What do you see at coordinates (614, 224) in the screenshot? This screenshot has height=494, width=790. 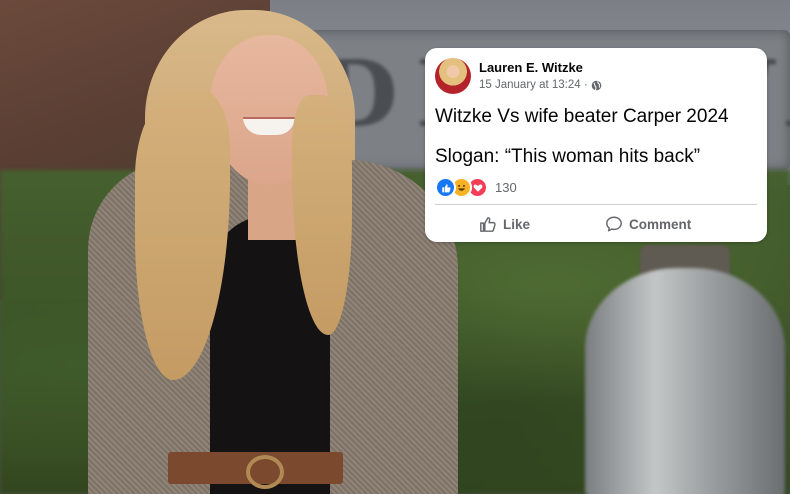 I see `comment-bubble-icon` at bounding box center [614, 224].